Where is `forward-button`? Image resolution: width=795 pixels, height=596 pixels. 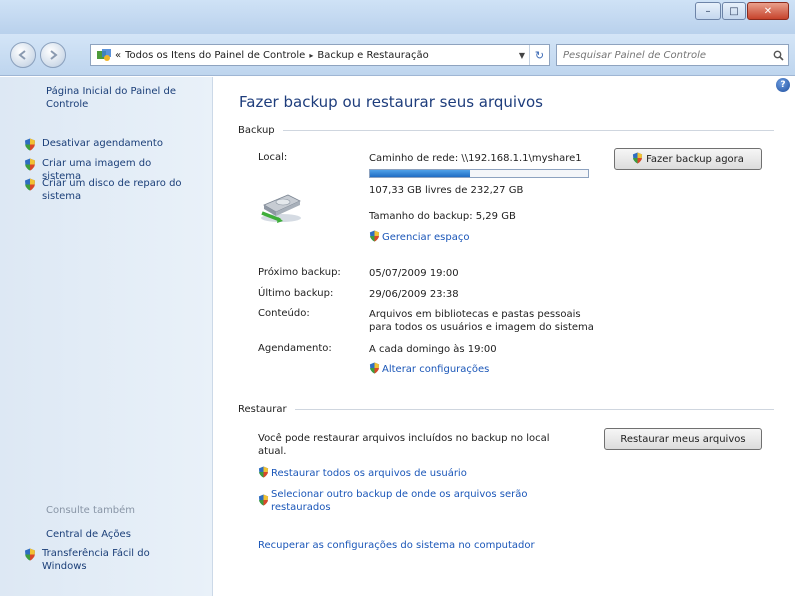 forward-button is located at coordinates (53, 55).